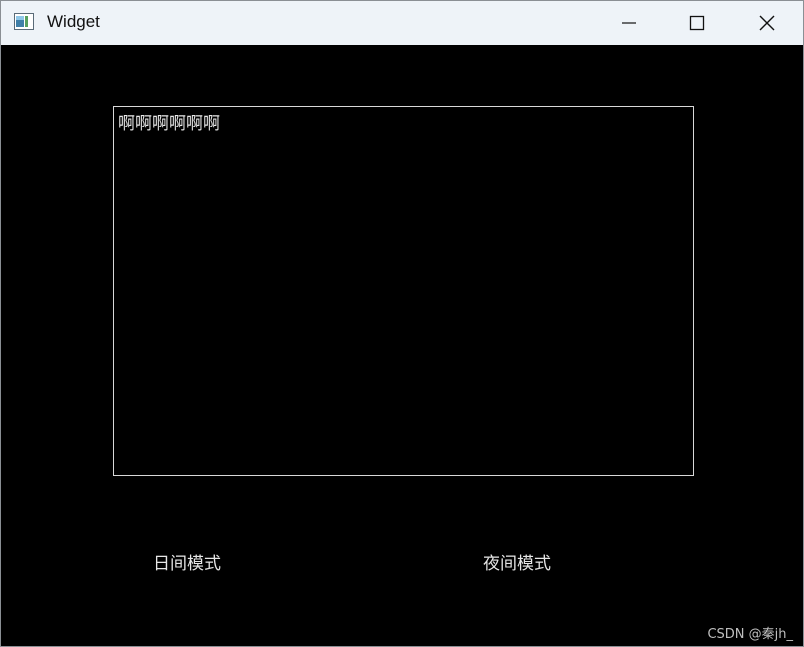 Image resolution: width=804 pixels, height=647 pixels. I want to click on editor-text: 啊啊啊啊啊啊, so click(169, 124).